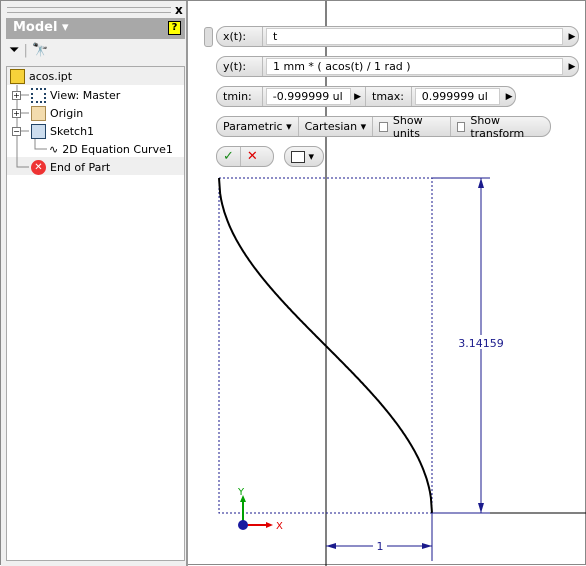 The image size is (586, 566). What do you see at coordinates (380, 546) in the screenshot?
I see `width-dimension-label: 1` at bounding box center [380, 546].